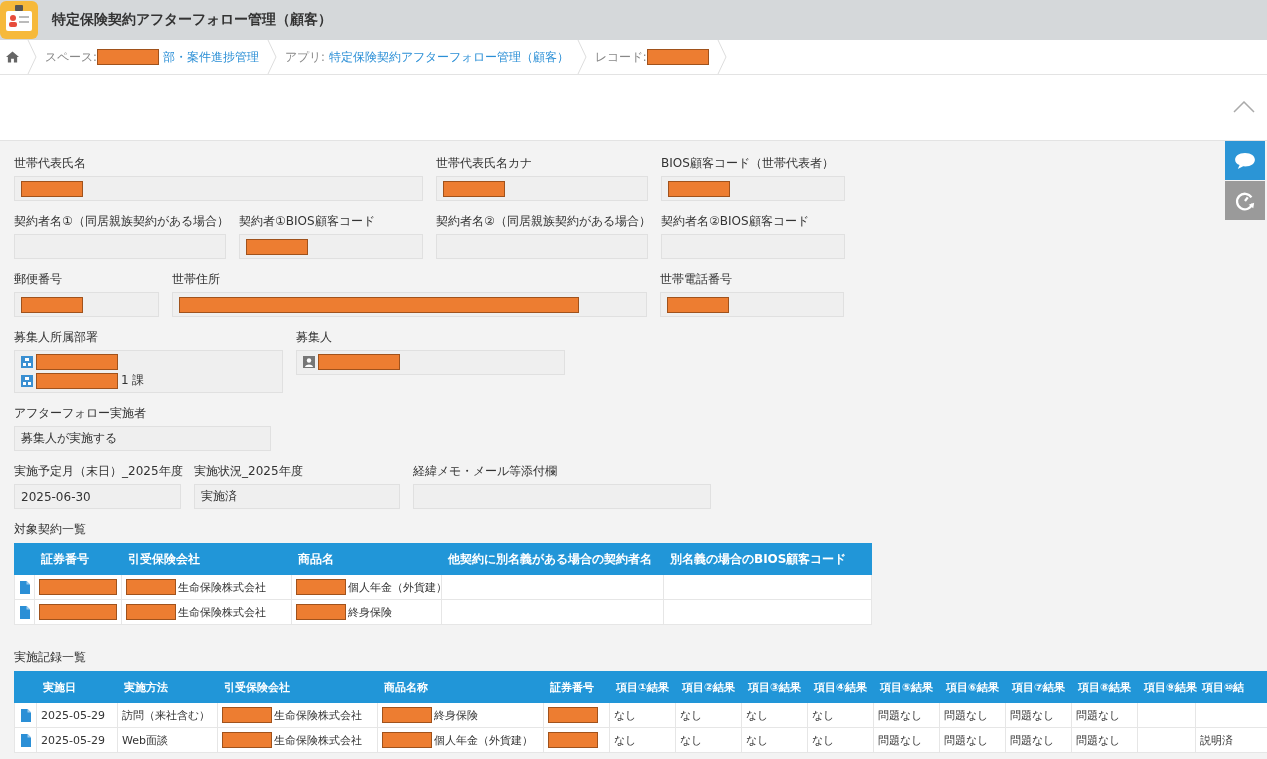 Image resolution: width=1267 pixels, height=759 pixels. What do you see at coordinates (1244, 107) in the screenshot?
I see `caret-up-icon` at bounding box center [1244, 107].